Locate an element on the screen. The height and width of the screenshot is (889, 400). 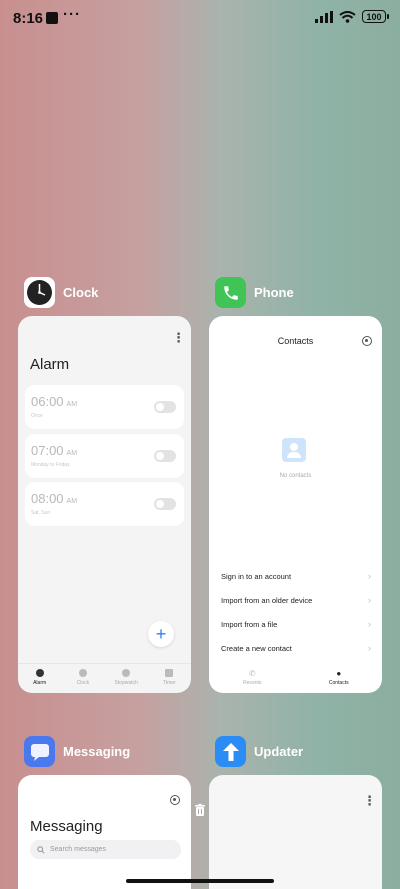
phone-app-header: Phone is located at coordinates (254, 292).